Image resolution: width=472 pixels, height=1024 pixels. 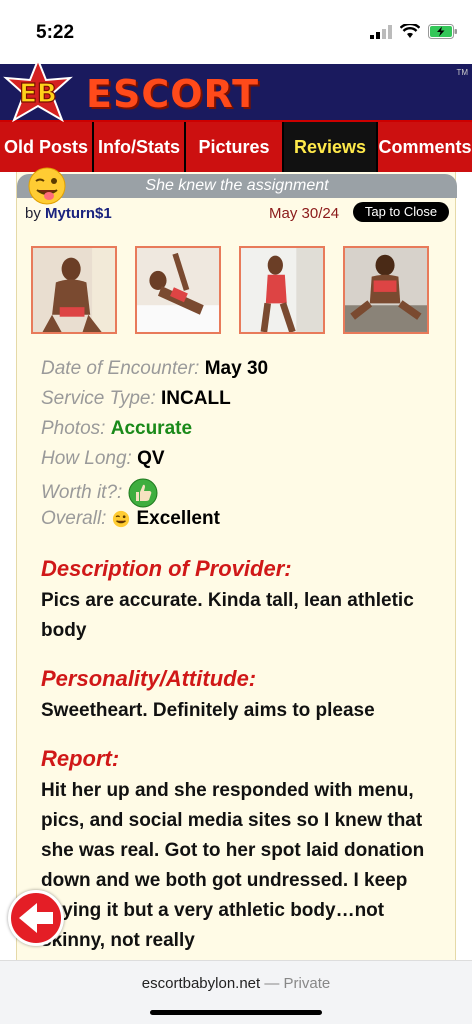 What do you see at coordinates (143, 493) in the screenshot?
I see `thumbs-up-icon` at bounding box center [143, 493].